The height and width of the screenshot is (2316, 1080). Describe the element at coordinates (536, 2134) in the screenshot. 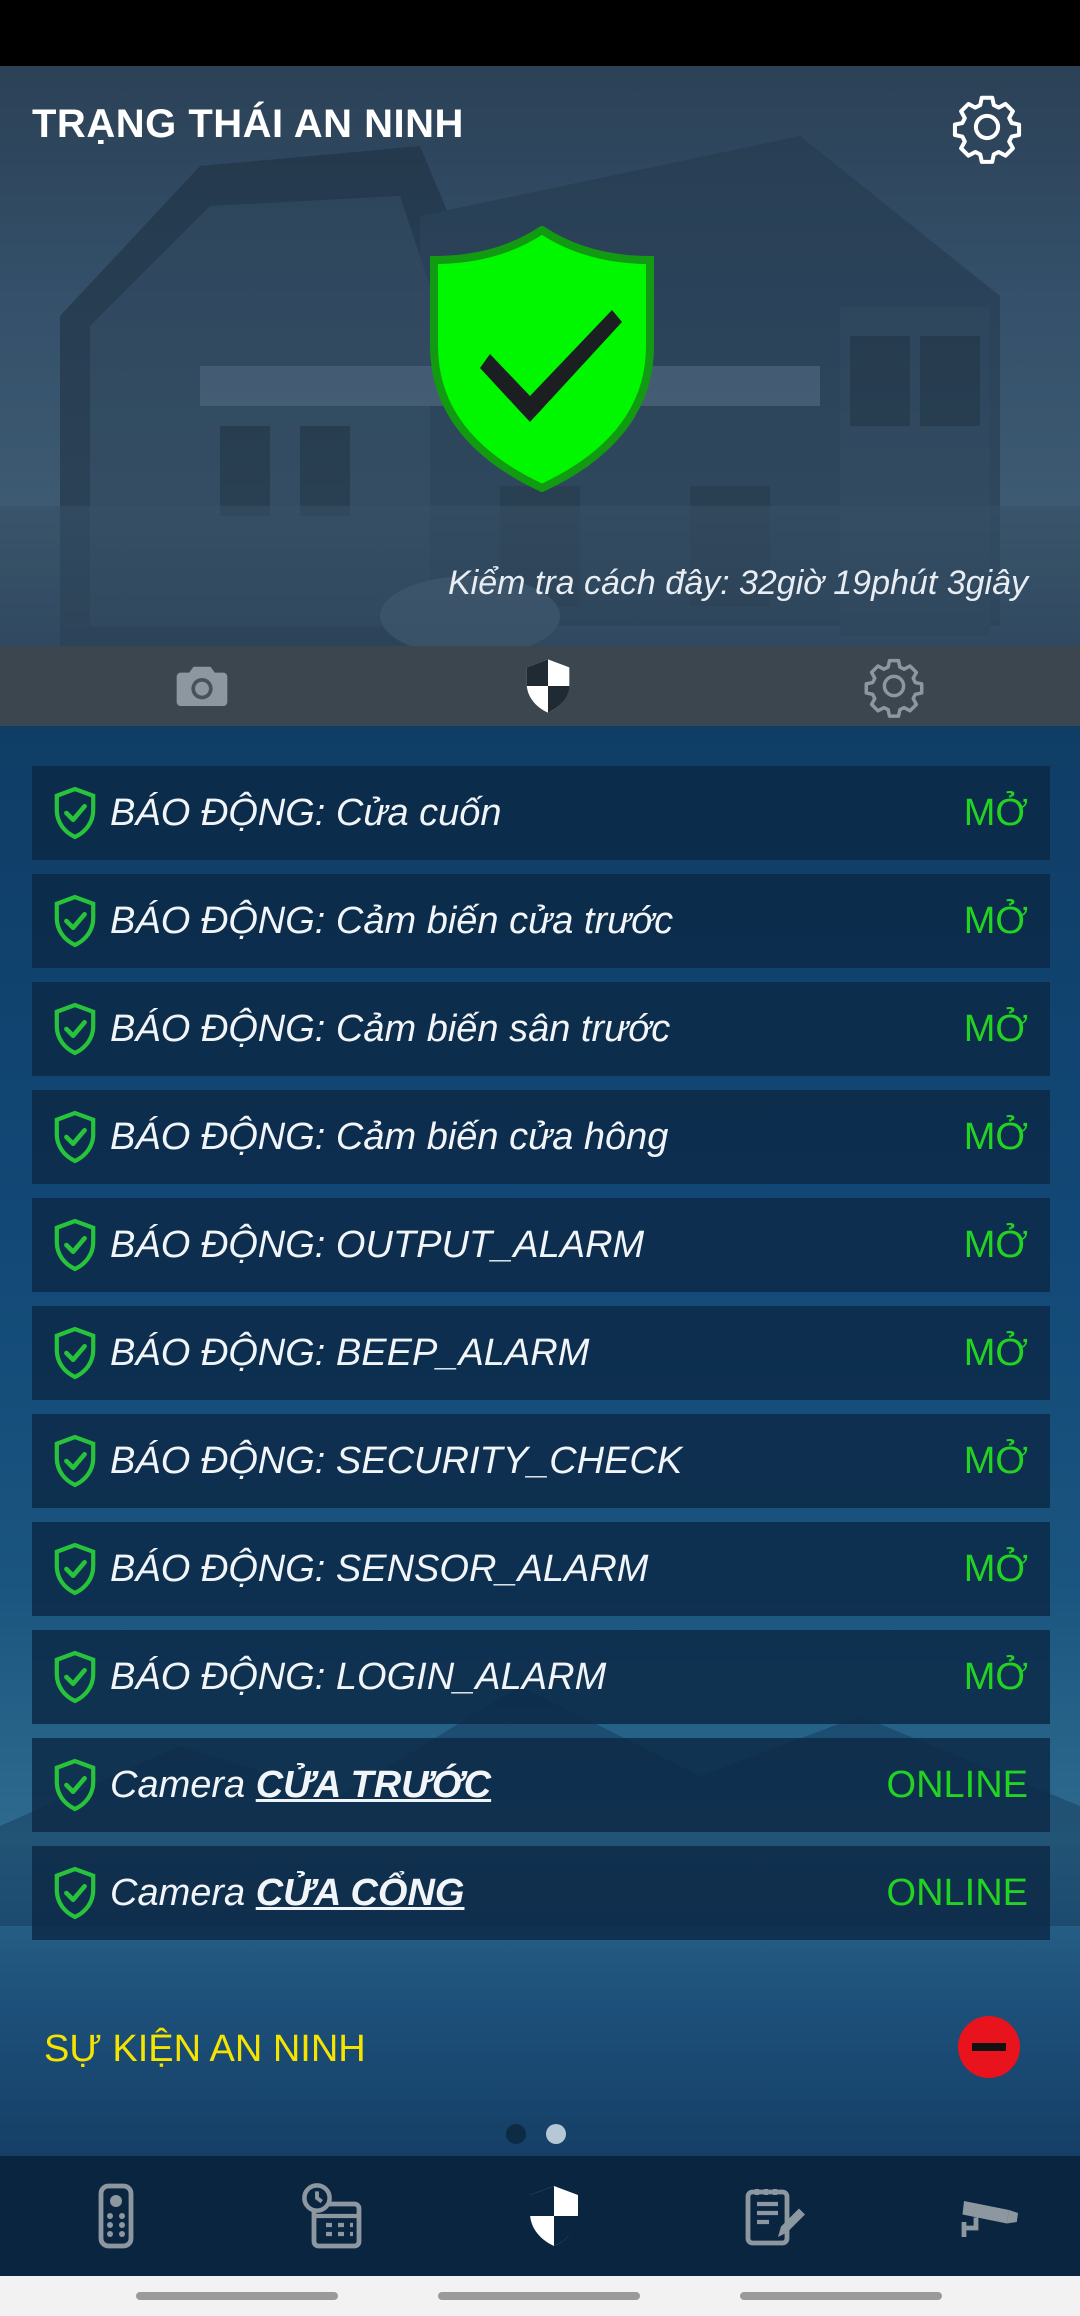

I see `page-indicator` at that location.